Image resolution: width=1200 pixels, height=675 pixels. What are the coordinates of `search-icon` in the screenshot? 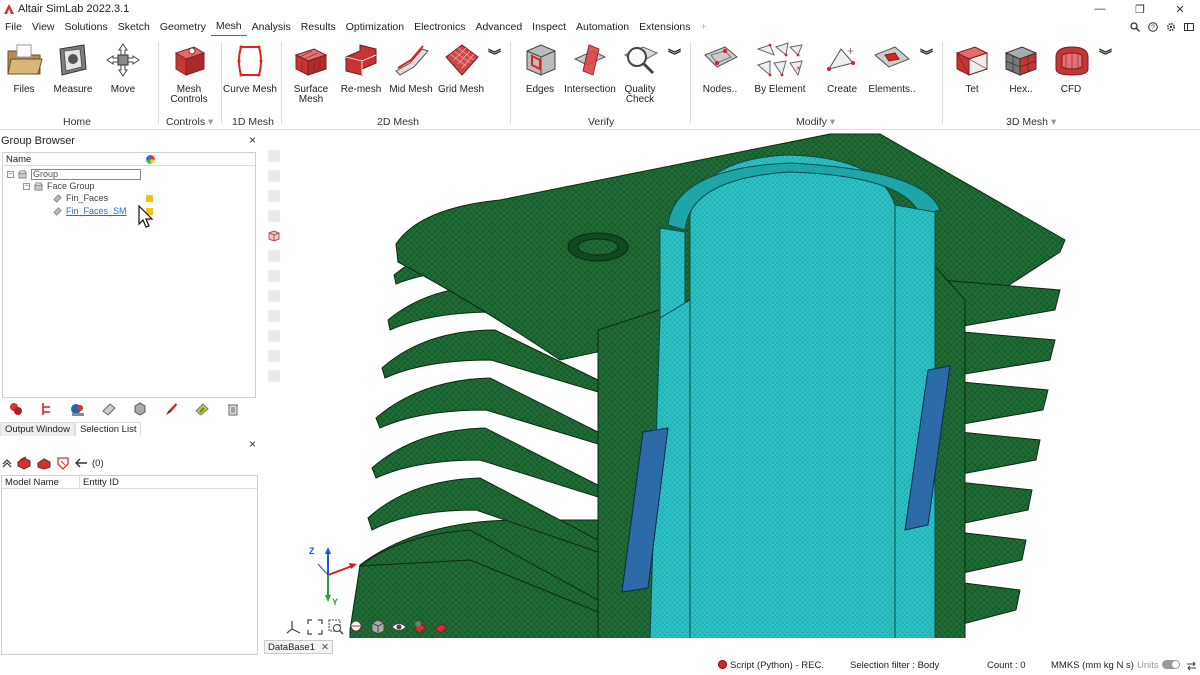 It's located at (1135, 27).